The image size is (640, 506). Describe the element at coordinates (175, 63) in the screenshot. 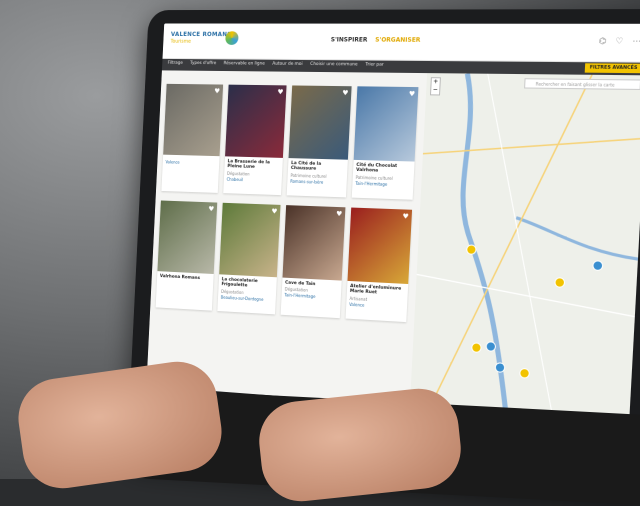

I see `filter-item: Filtrage` at that location.